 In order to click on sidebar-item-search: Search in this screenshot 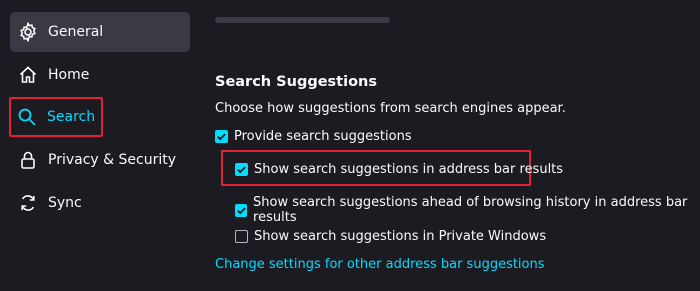, I will do `click(56, 117)`.